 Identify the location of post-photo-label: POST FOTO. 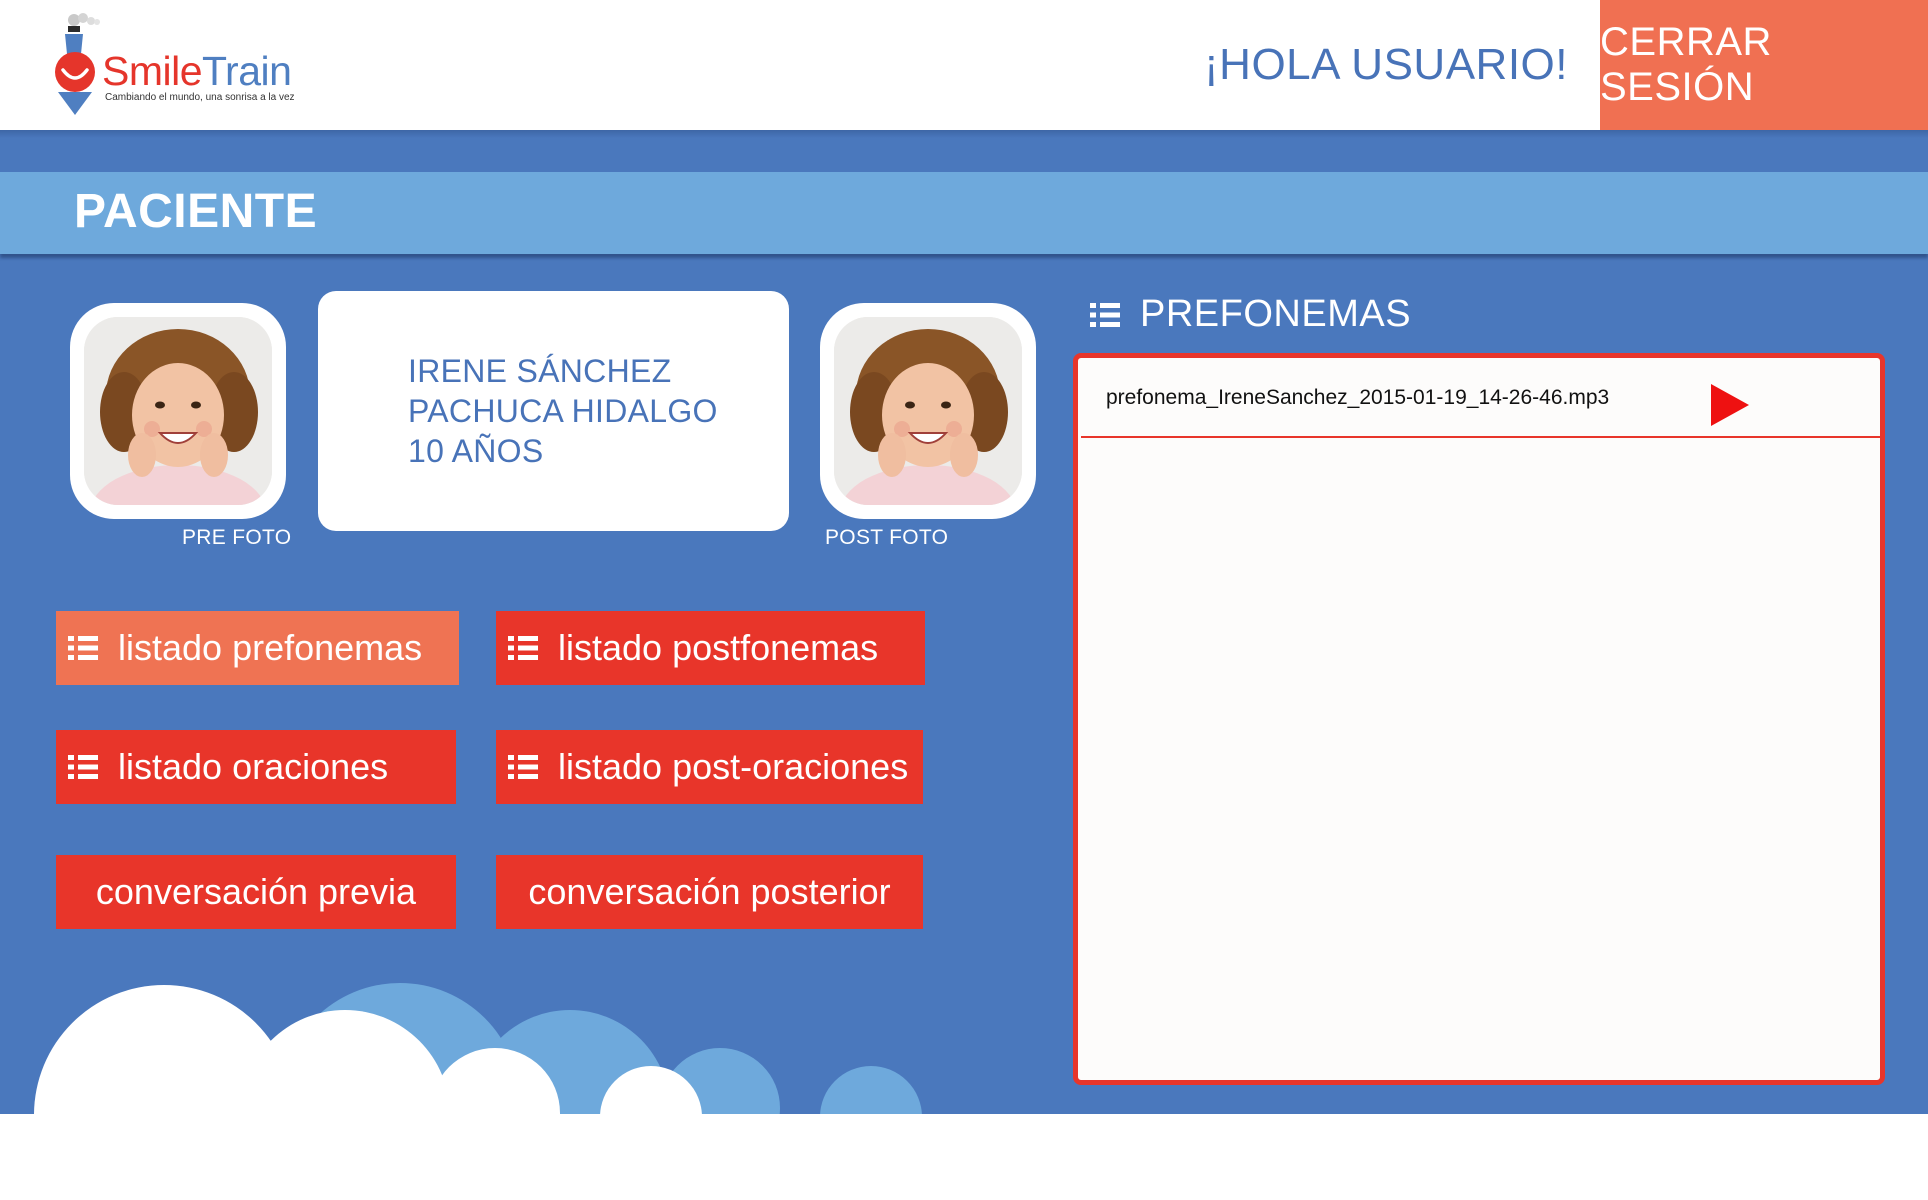
(887, 537).